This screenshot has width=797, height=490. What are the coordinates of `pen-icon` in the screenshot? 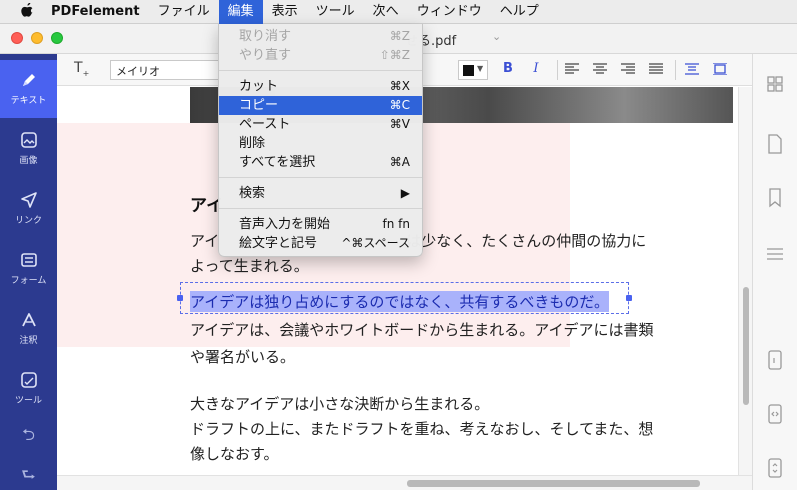 It's located at (28, 80).